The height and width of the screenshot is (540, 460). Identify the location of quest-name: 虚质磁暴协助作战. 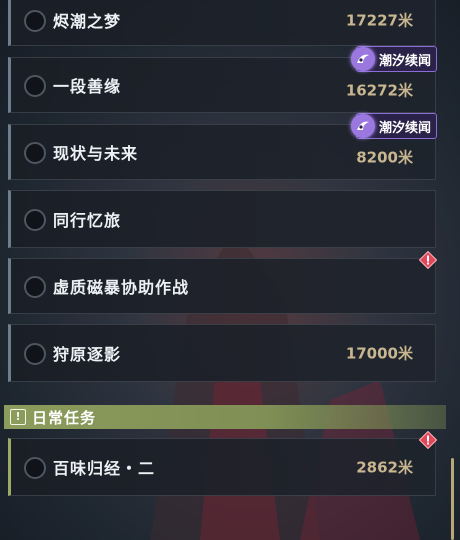
(121, 287).